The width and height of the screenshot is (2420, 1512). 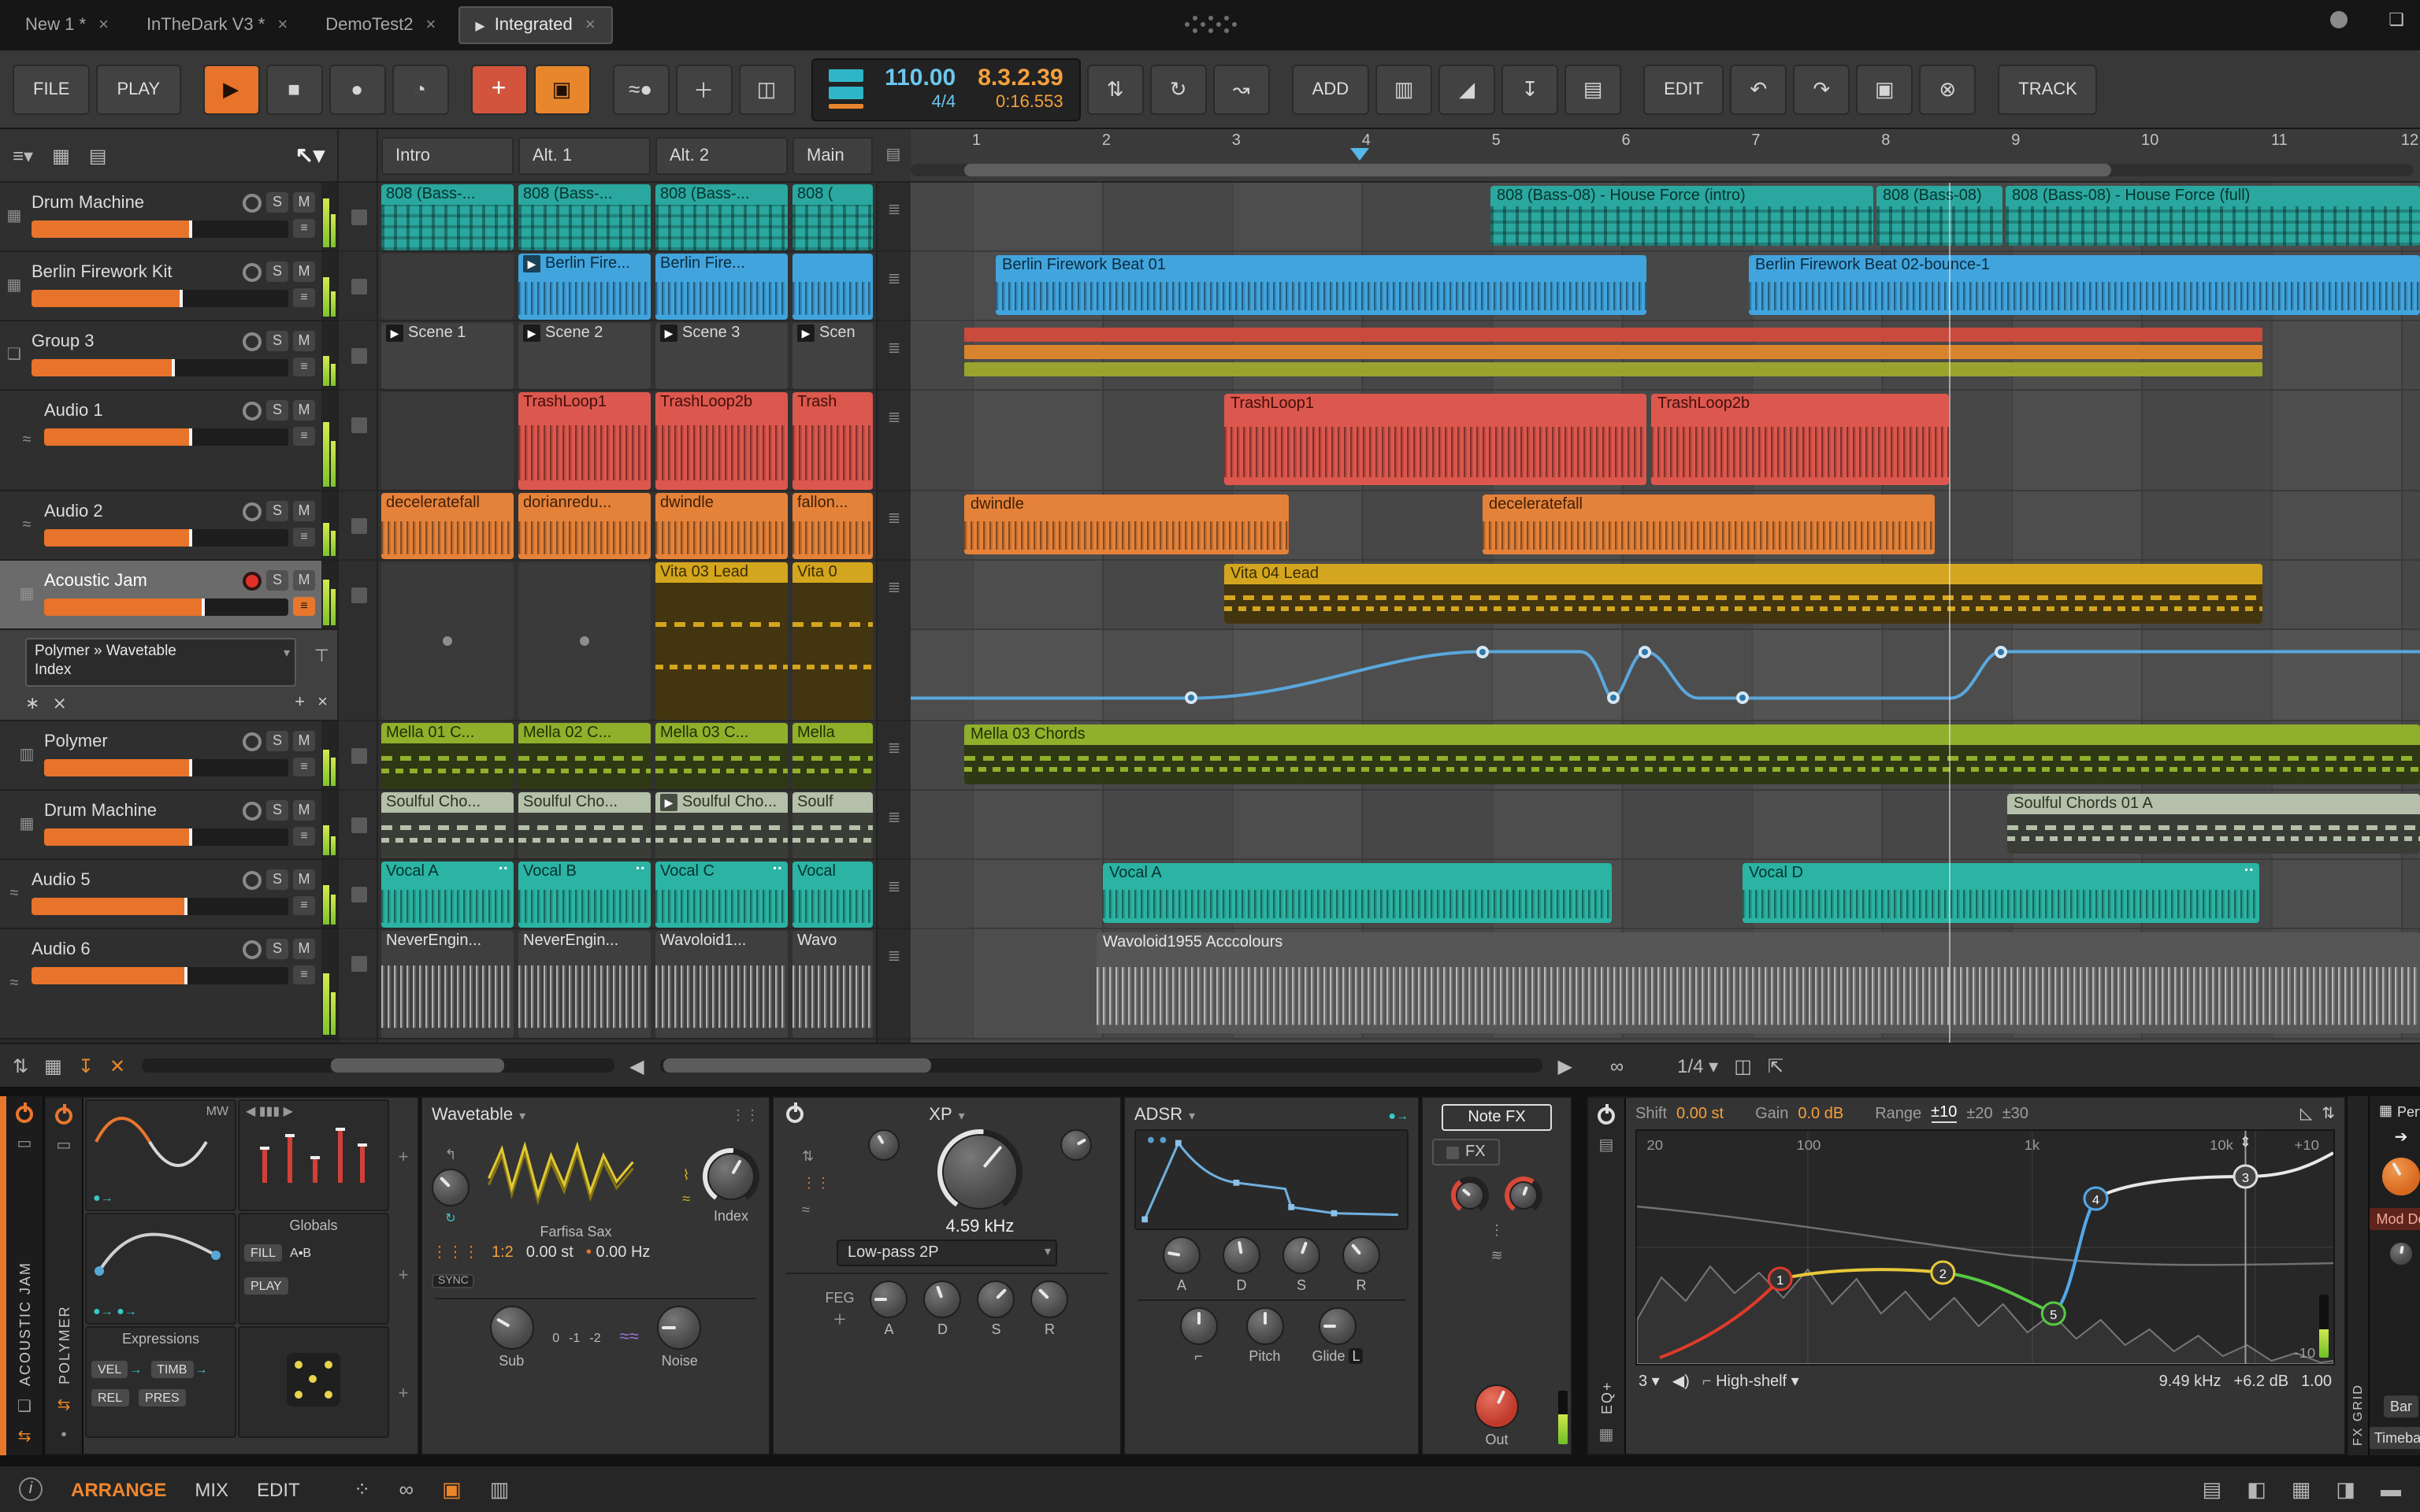 What do you see at coordinates (103, 25) in the screenshot?
I see `tab-close-icon: ×` at bounding box center [103, 25].